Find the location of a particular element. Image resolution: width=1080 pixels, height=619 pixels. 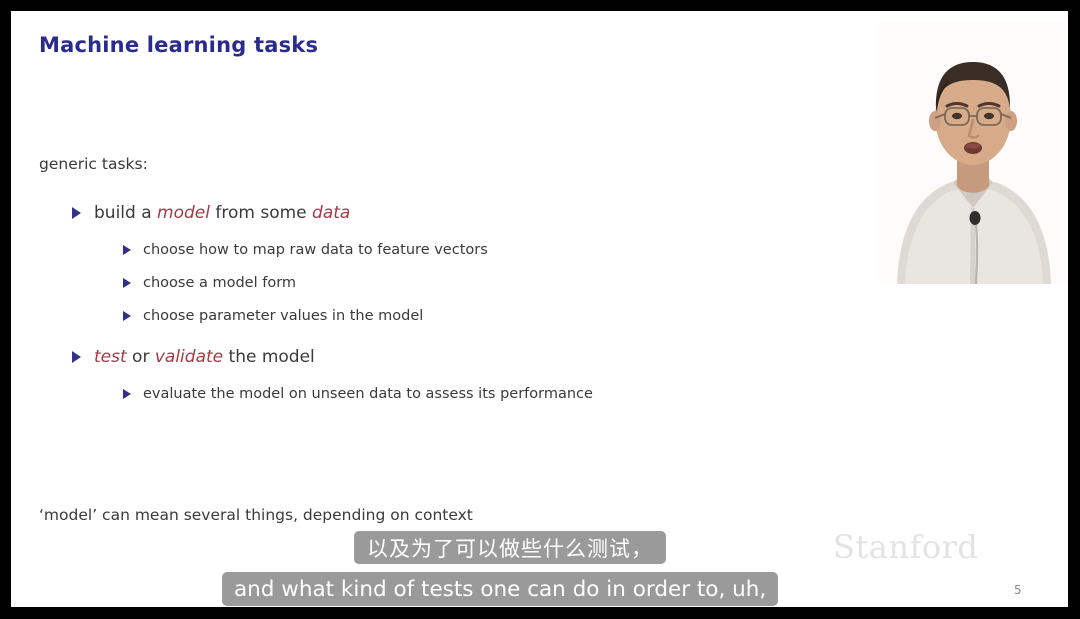

subtitle-chinese: 以及为了可以做些什么测试， is located at coordinates (510, 547).